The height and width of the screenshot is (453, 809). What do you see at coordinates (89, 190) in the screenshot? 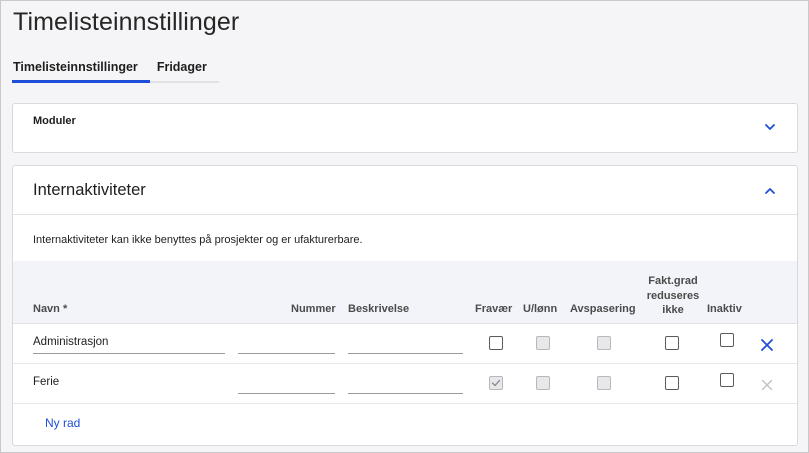
I see `internal-activities-title: Internaktiviteter` at bounding box center [89, 190].